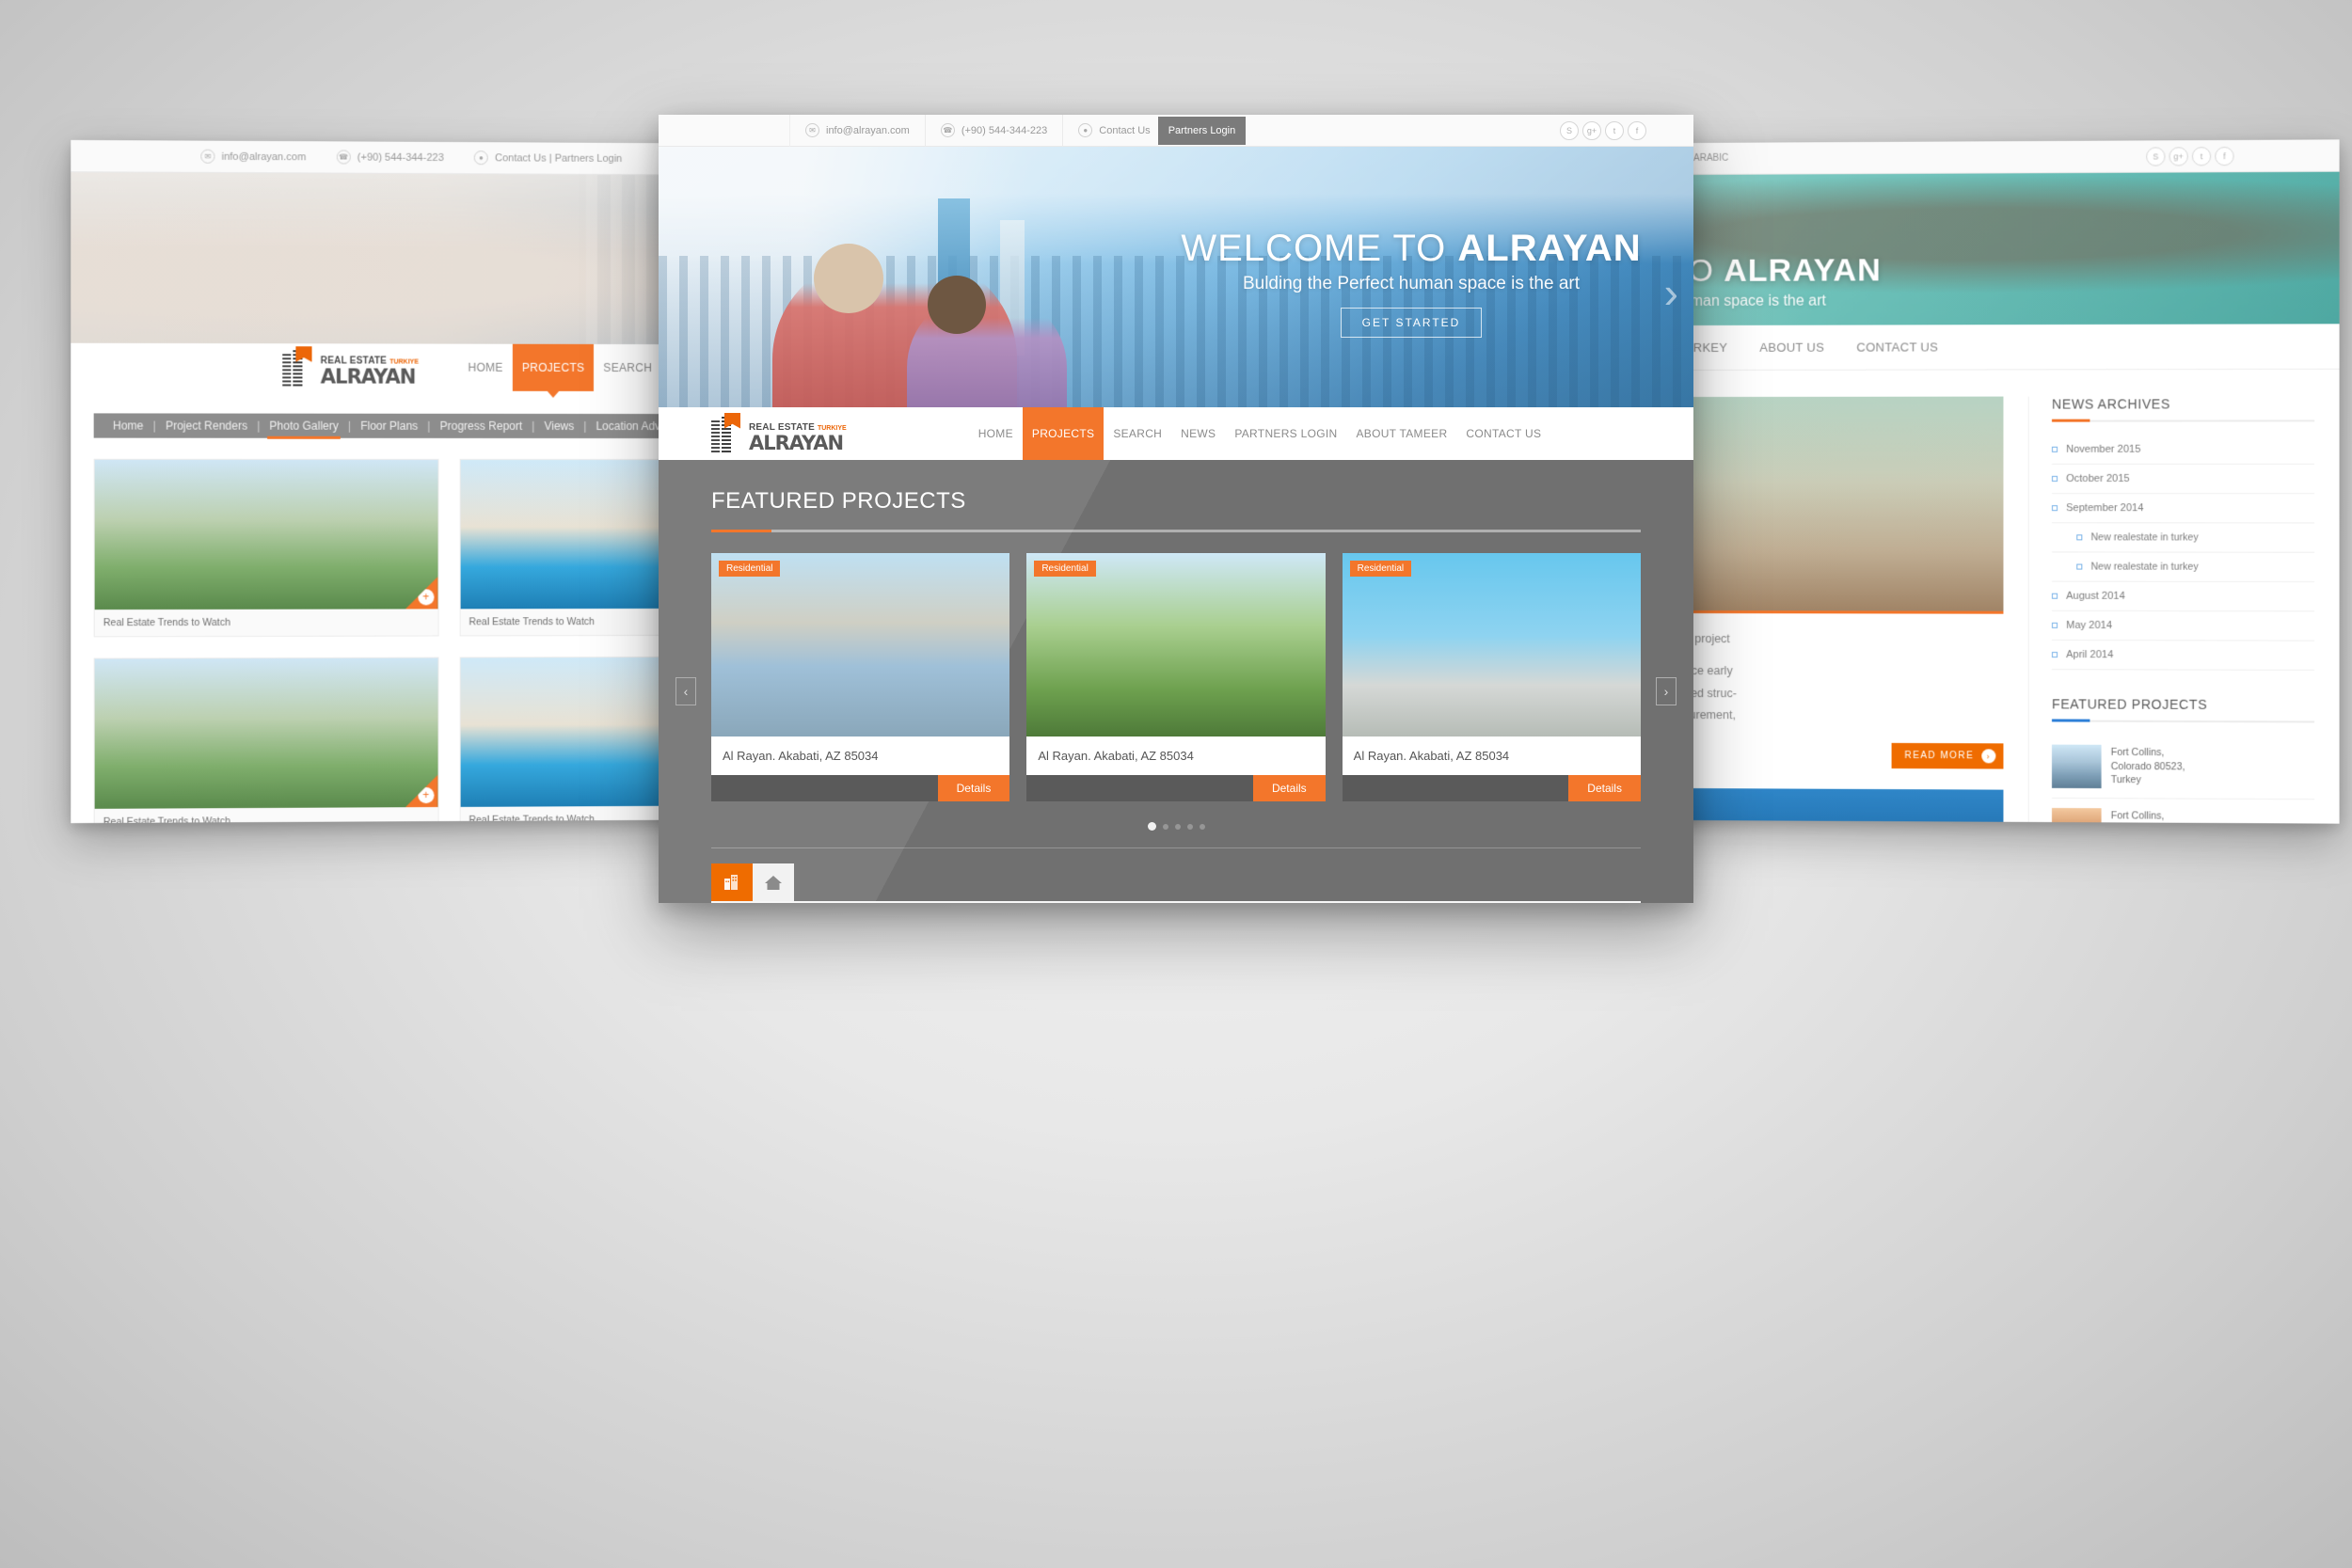  What do you see at coordinates (166, 820) in the screenshot?
I see `gallery-caption: Real Estate Trends to Watch` at bounding box center [166, 820].